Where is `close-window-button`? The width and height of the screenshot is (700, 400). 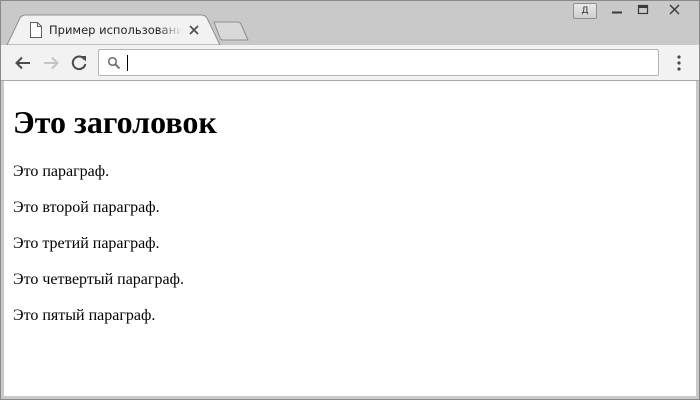 close-window-button is located at coordinates (675, 10).